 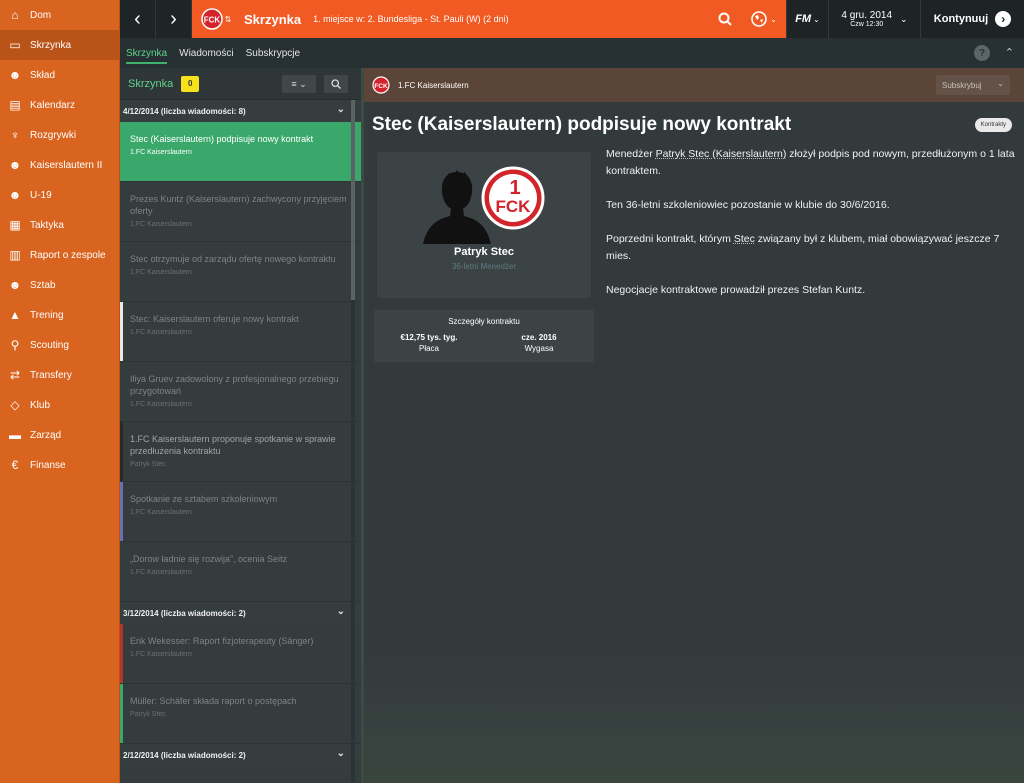 I want to click on subscribe-button: Subskrybuj ⌄, so click(x=973, y=85).